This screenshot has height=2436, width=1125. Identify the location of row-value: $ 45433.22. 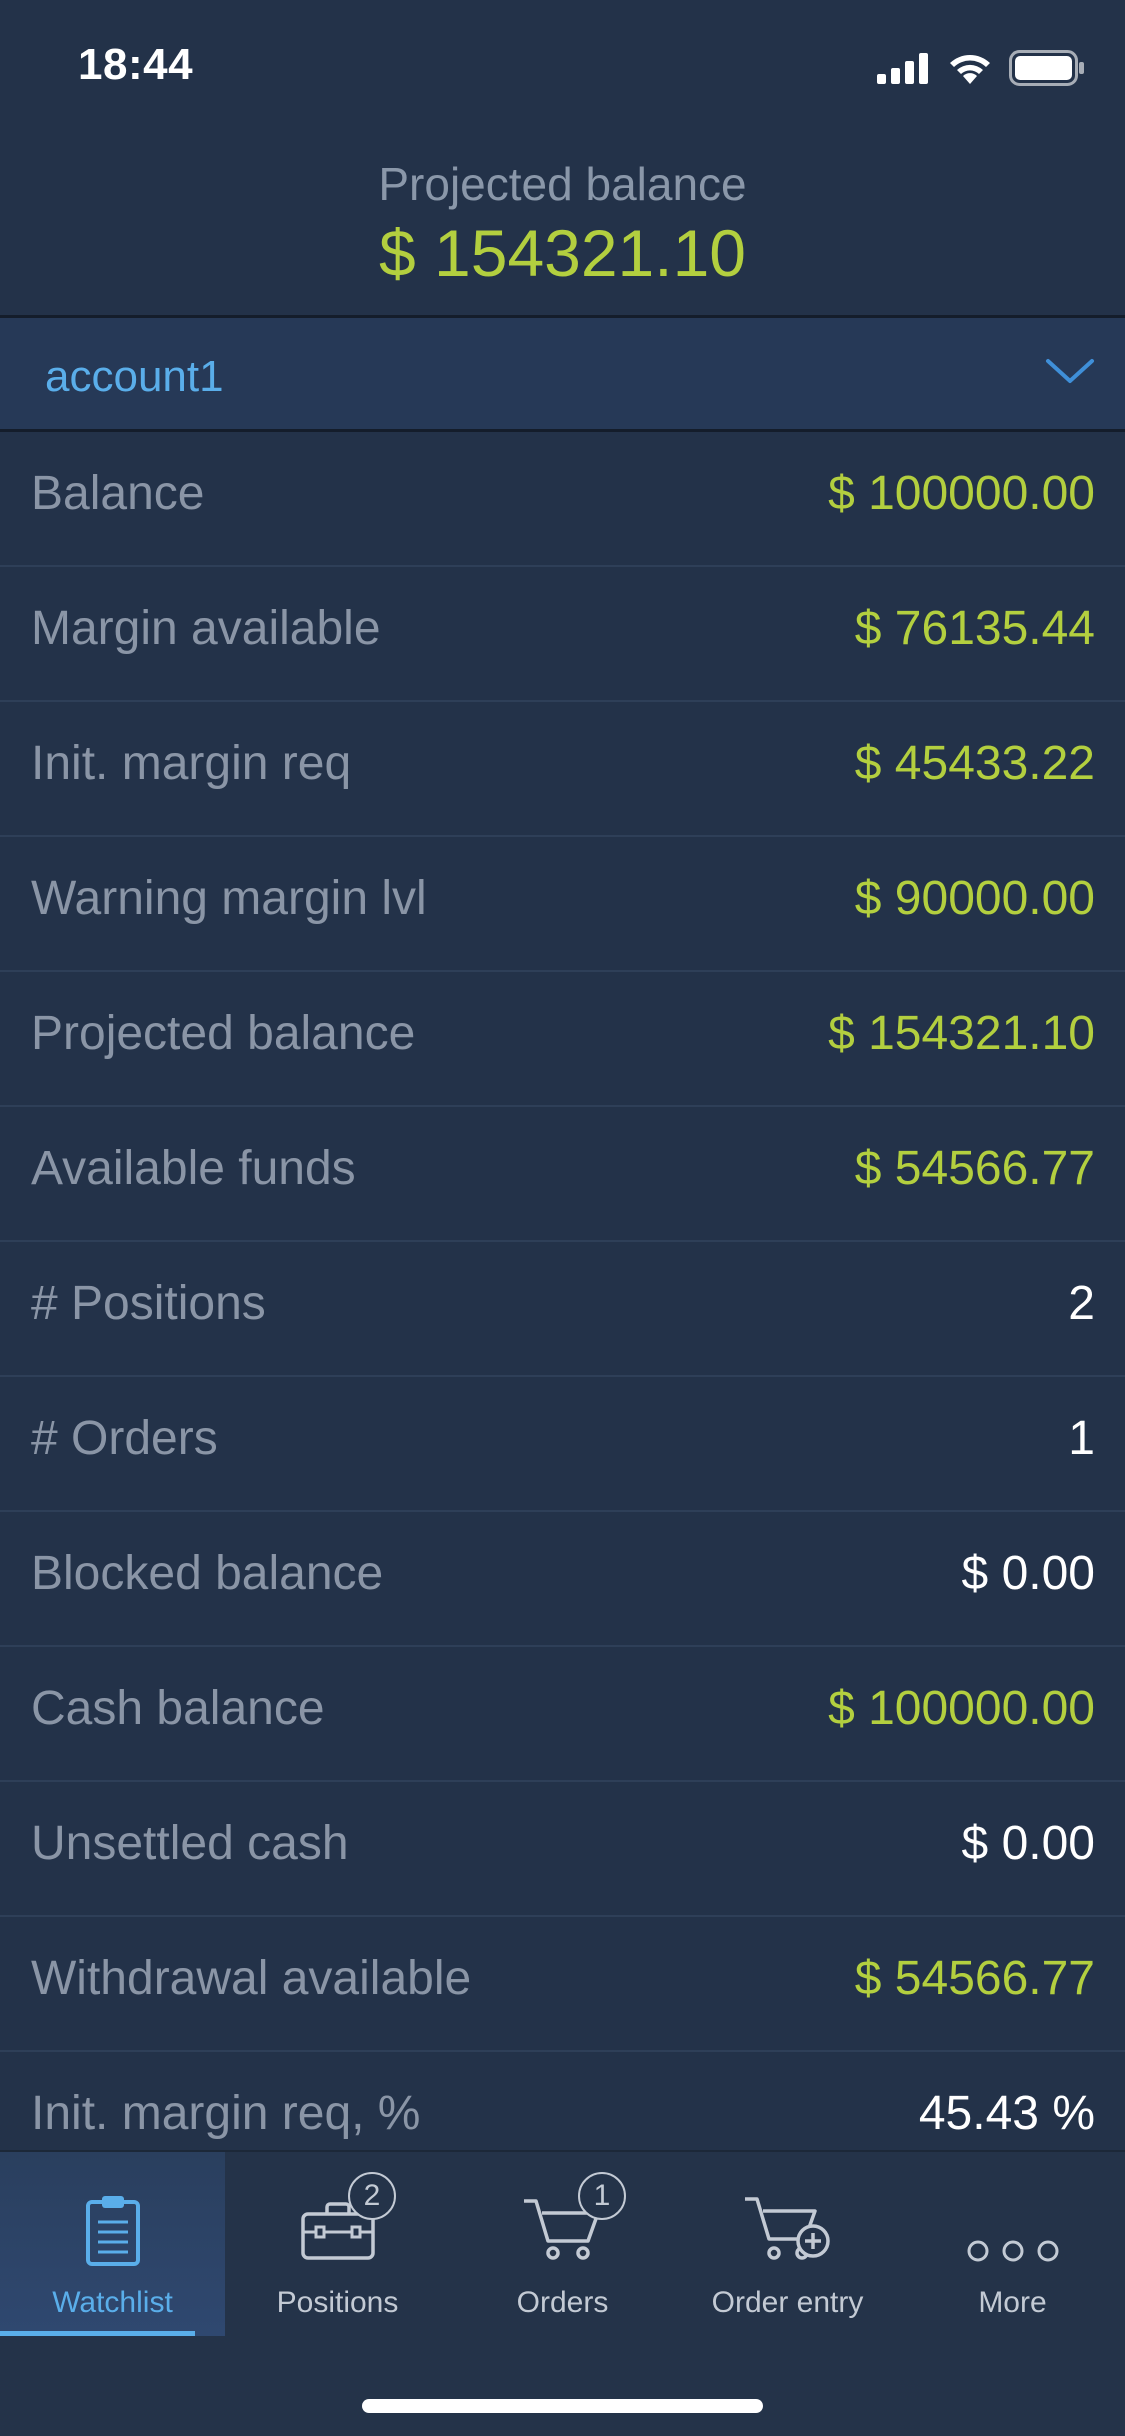
(974, 763).